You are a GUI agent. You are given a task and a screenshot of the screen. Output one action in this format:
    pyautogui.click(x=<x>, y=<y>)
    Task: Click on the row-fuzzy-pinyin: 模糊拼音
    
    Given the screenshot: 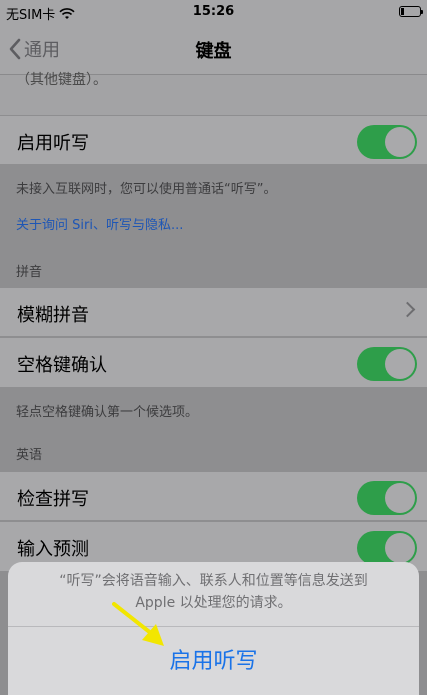 What is the action you would take?
    pyautogui.click(x=213, y=312)
    